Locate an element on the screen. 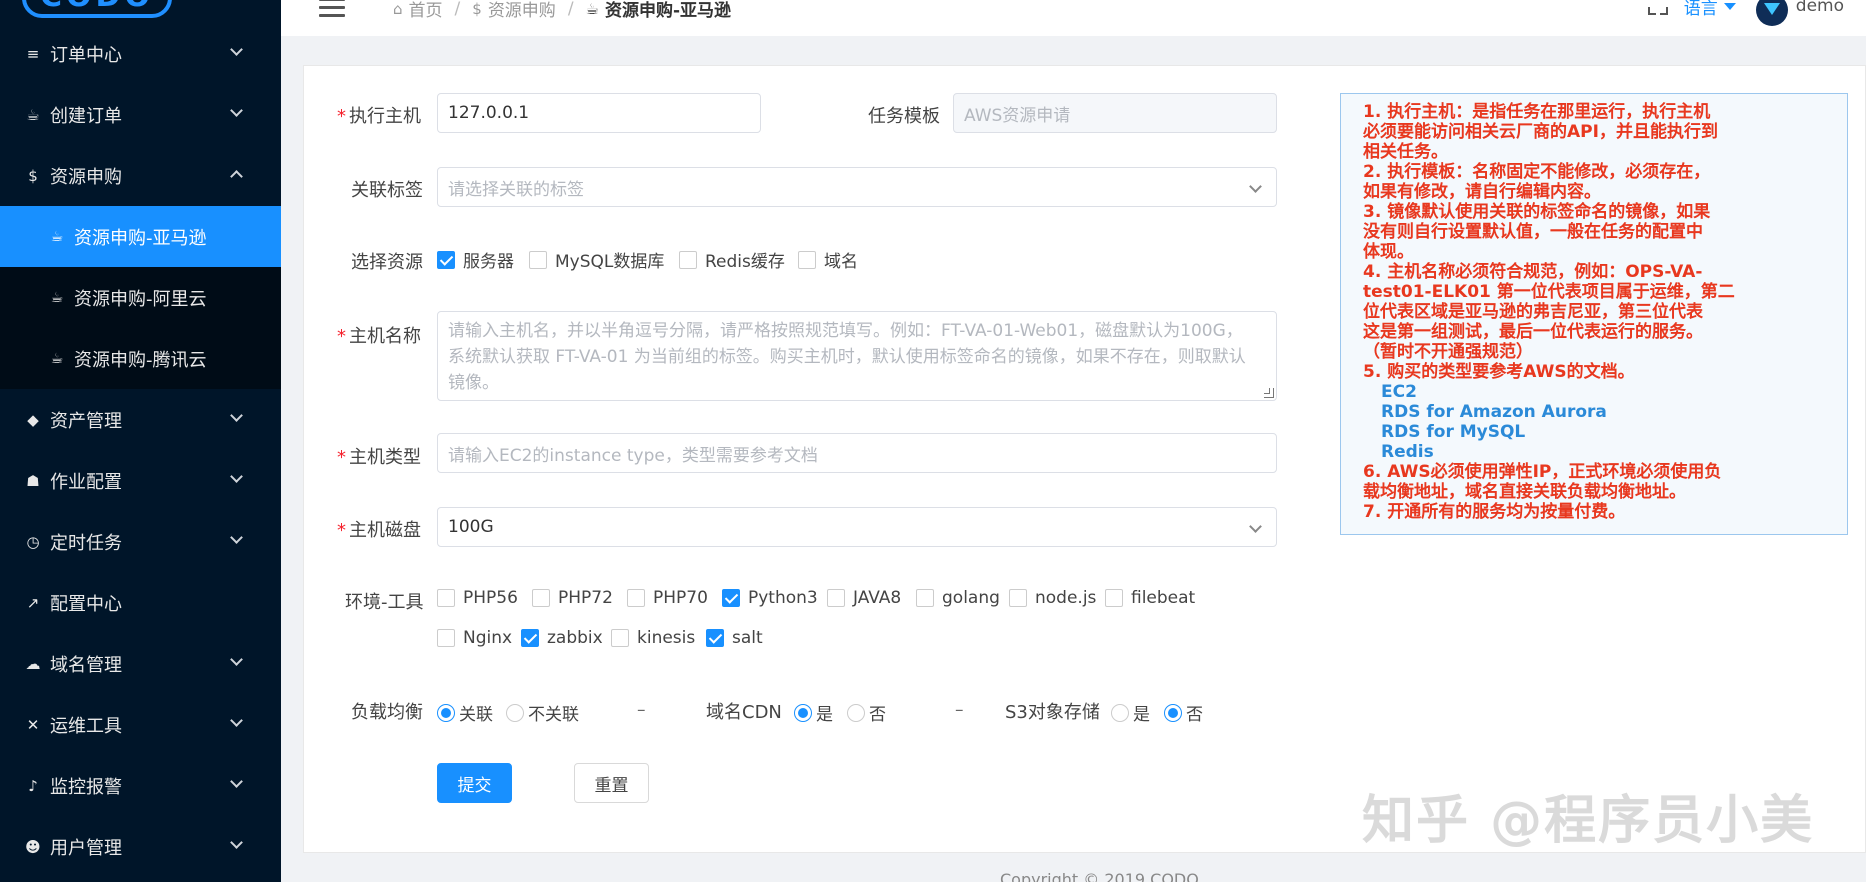  tags-label: 关联标签 is located at coordinates (387, 190).